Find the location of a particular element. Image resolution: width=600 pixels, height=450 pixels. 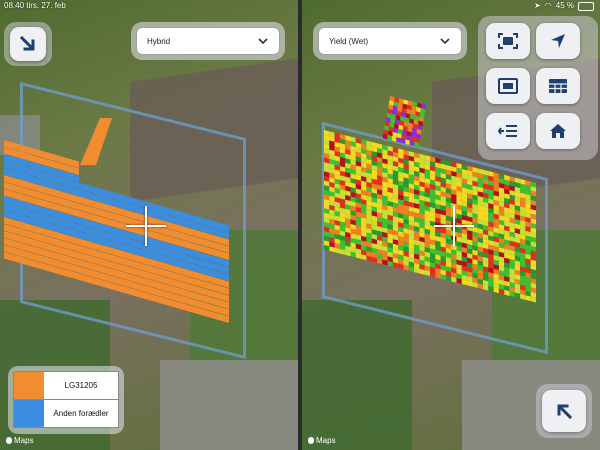

home-button is located at coordinates (558, 131).